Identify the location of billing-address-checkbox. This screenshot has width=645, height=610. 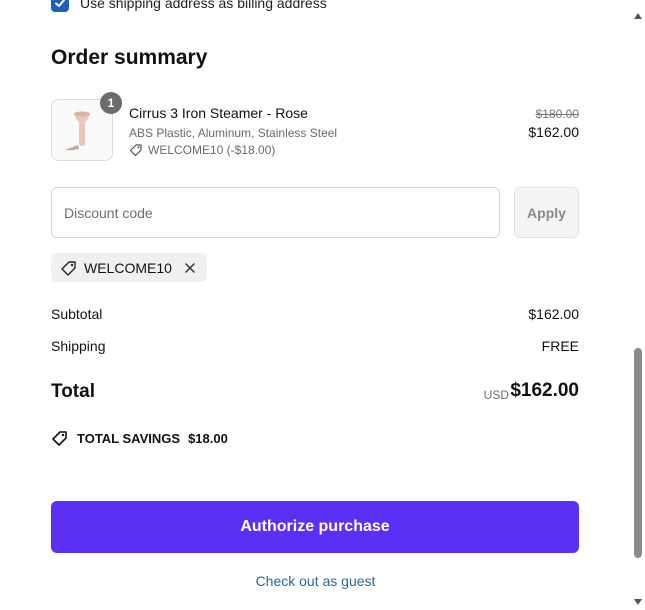
(60, 6).